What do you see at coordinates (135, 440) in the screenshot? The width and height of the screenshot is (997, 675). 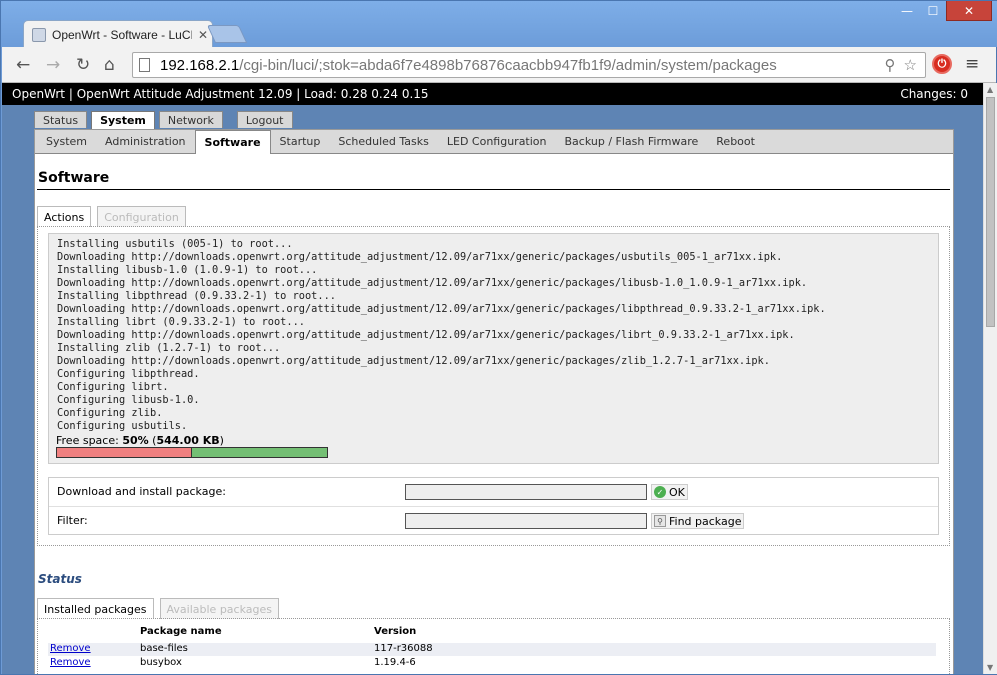 I see `free-space-percent: 50%` at bounding box center [135, 440].